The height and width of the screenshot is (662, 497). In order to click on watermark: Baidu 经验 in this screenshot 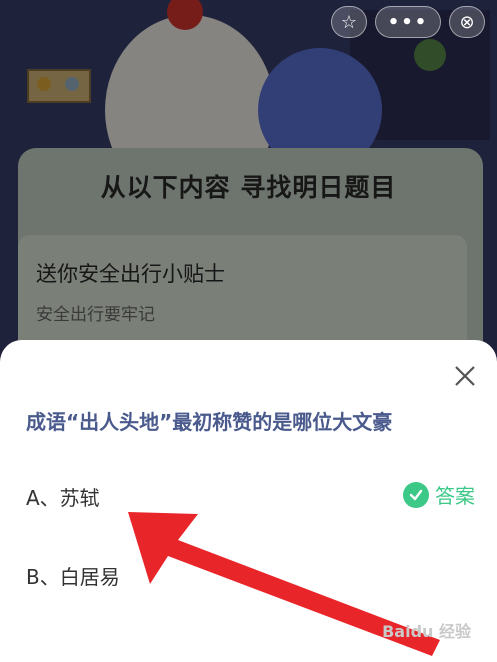, I will do `click(426, 631)`.